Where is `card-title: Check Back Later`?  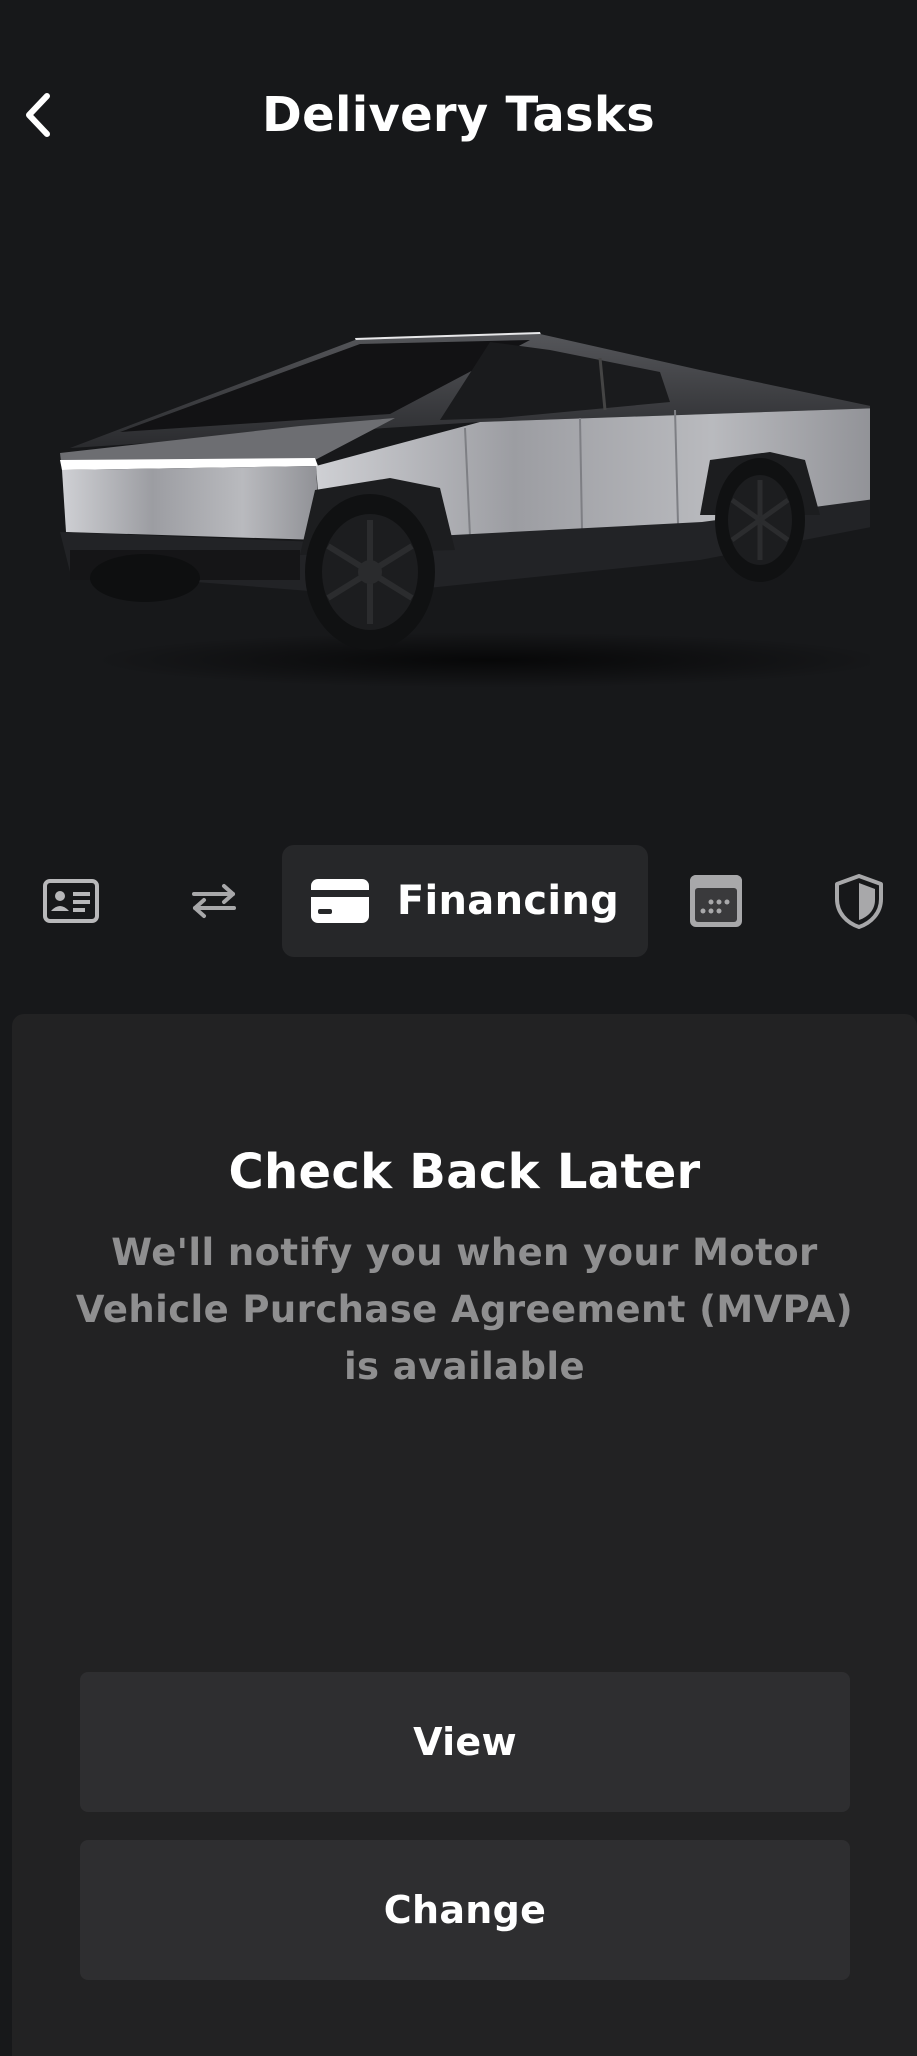
card-title: Check Back Later is located at coordinates (464, 1172).